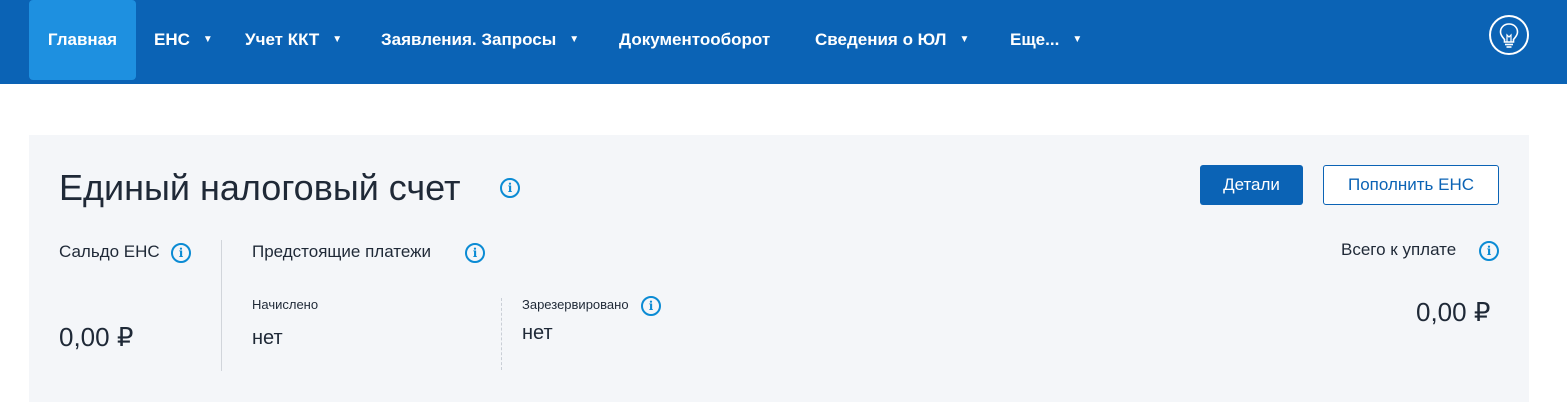  I want to click on divider, so click(221, 305).